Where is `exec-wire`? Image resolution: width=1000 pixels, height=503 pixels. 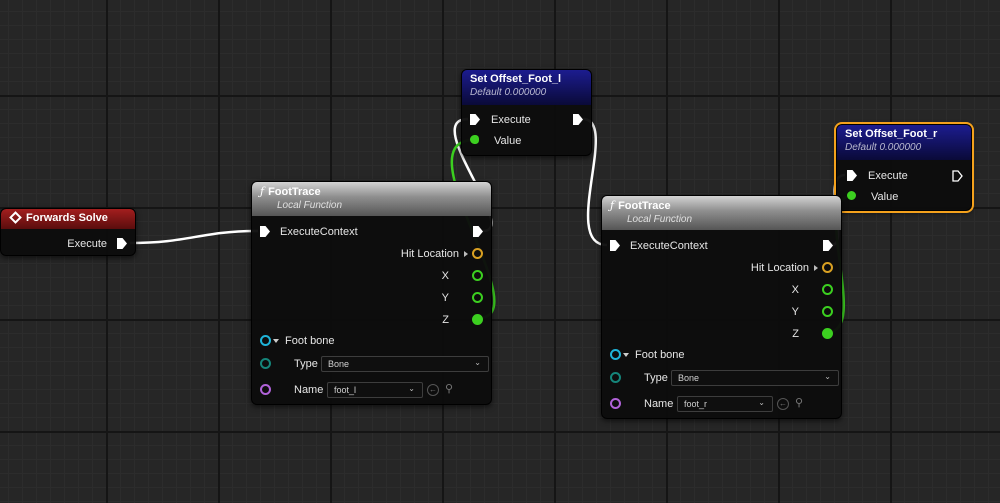 exec-wire is located at coordinates (194, 237).